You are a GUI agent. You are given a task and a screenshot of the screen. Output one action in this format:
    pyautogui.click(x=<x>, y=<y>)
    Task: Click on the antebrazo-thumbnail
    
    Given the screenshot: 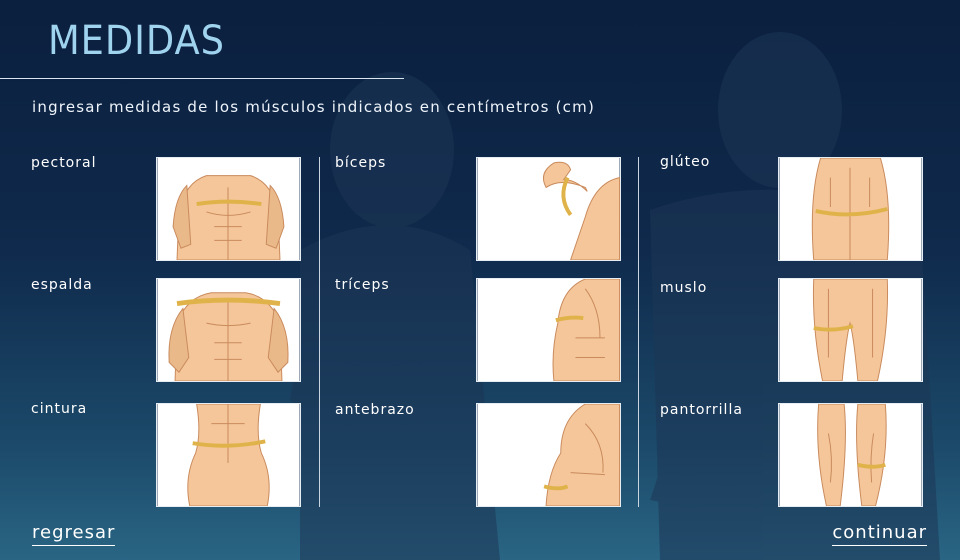 What is the action you would take?
    pyautogui.click(x=548, y=455)
    